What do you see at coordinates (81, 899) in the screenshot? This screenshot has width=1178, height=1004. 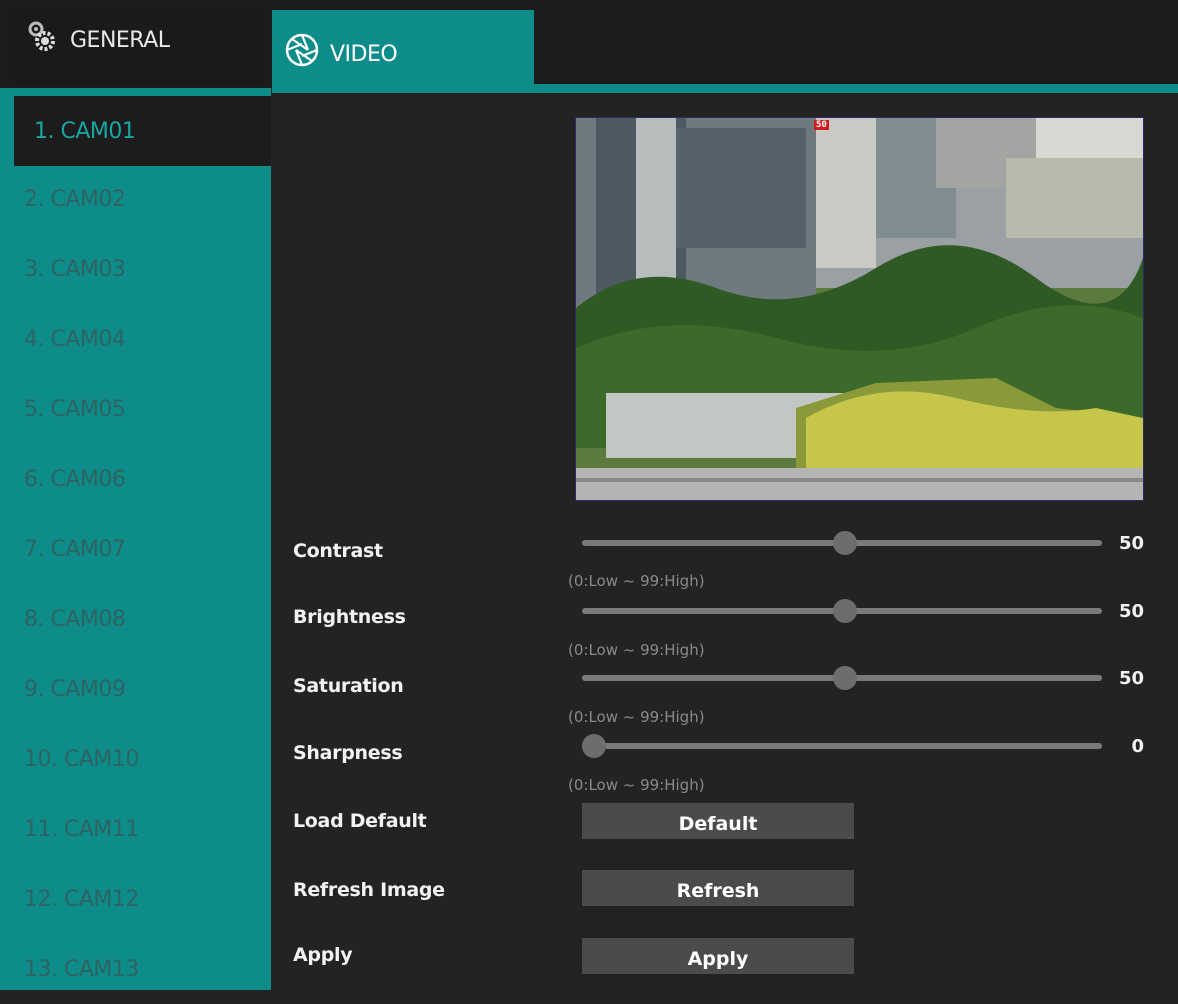 I see `camera-list-item-label: 12. CAM12` at bounding box center [81, 899].